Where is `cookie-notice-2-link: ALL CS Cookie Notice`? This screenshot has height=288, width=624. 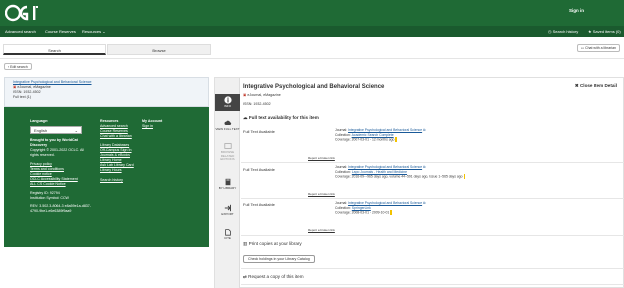
cookie-notice-2-link: ALL CS Cookie Notice is located at coordinates (48, 184).